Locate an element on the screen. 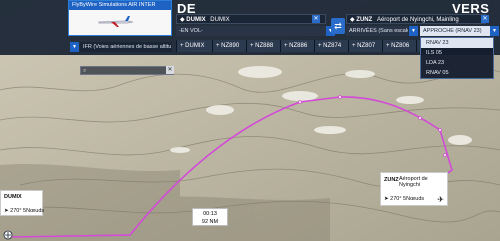 This screenshot has height=241, width=500. arrival-card-code: ZUNZ is located at coordinates (391, 180).